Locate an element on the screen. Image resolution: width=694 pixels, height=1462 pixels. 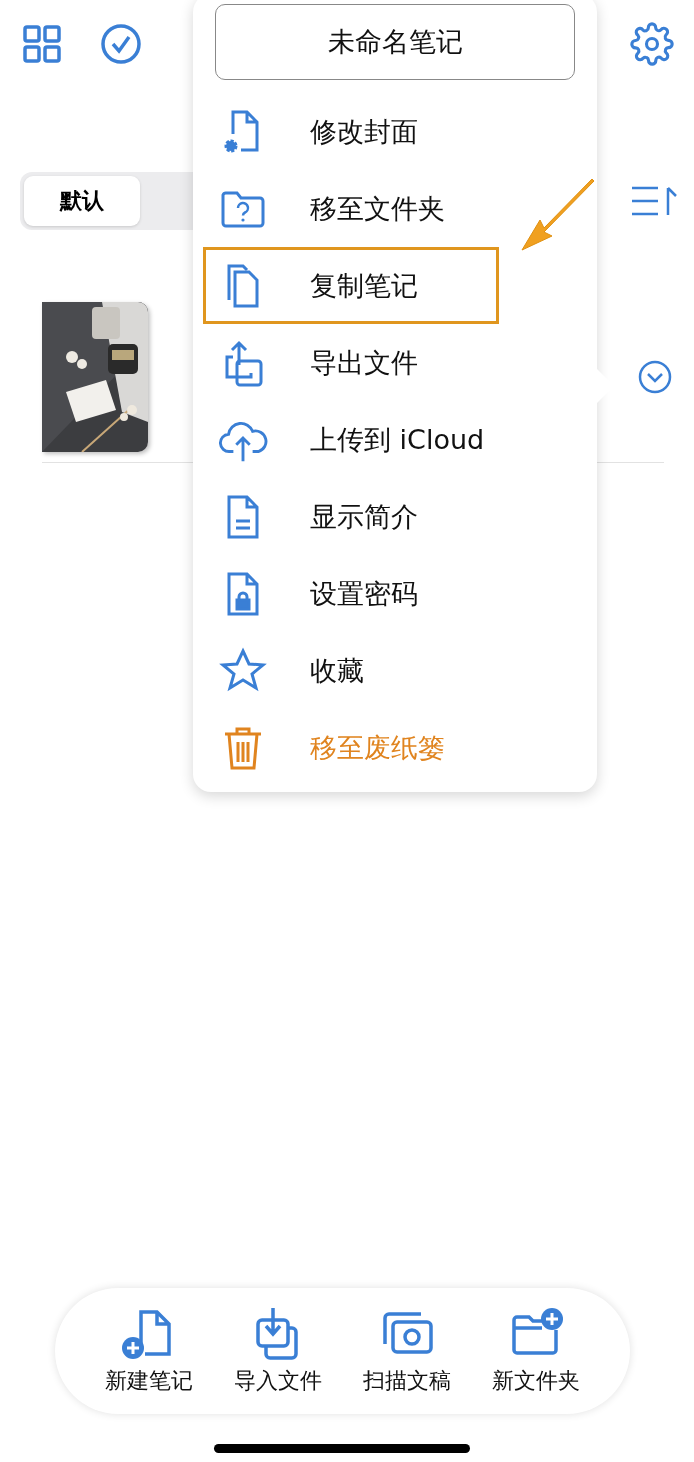
chevron-down-icon is located at coordinates (655, 377).